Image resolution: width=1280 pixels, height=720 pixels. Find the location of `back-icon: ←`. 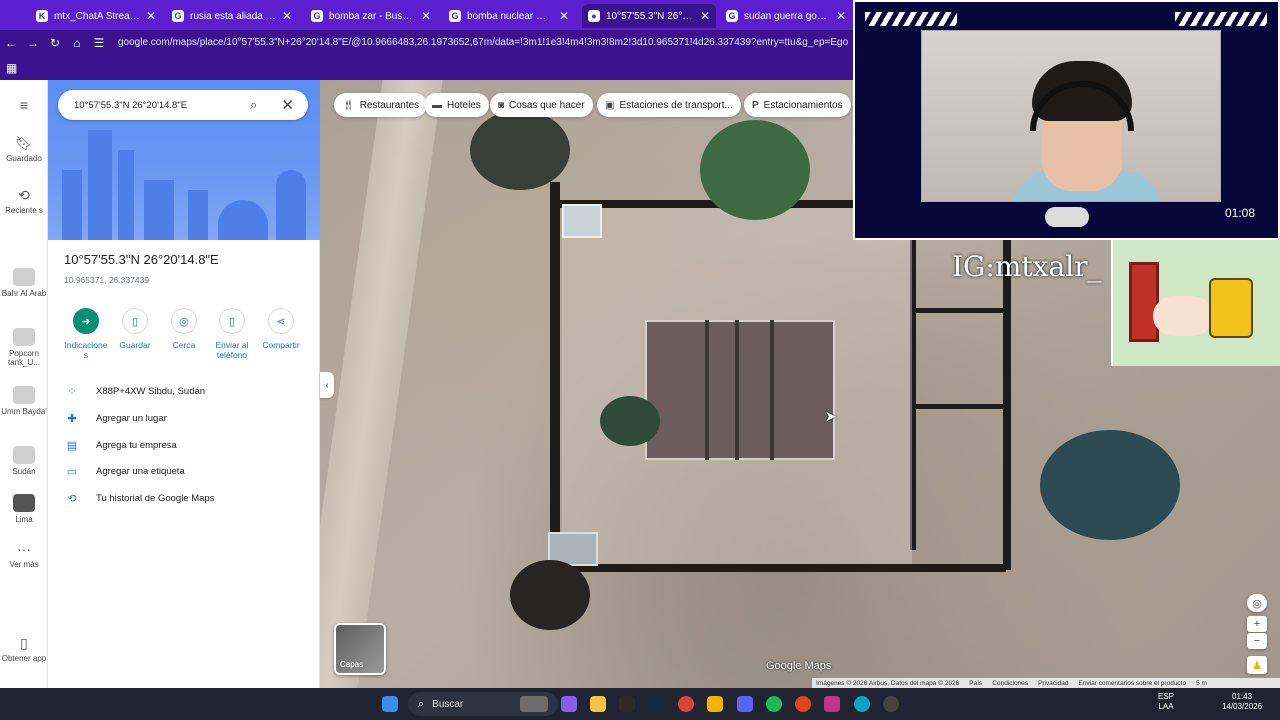

back-icon: ← is located at coordinates (11, 43).